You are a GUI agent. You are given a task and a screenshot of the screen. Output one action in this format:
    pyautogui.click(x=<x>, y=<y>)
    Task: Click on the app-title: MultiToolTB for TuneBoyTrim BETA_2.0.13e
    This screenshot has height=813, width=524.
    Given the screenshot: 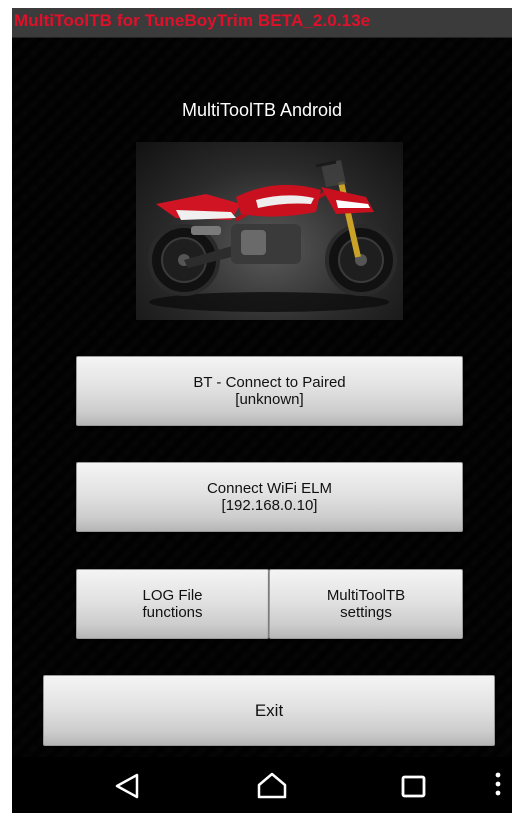 What is the action you would take?
    pyautogui.click(x=192, y=20)
    